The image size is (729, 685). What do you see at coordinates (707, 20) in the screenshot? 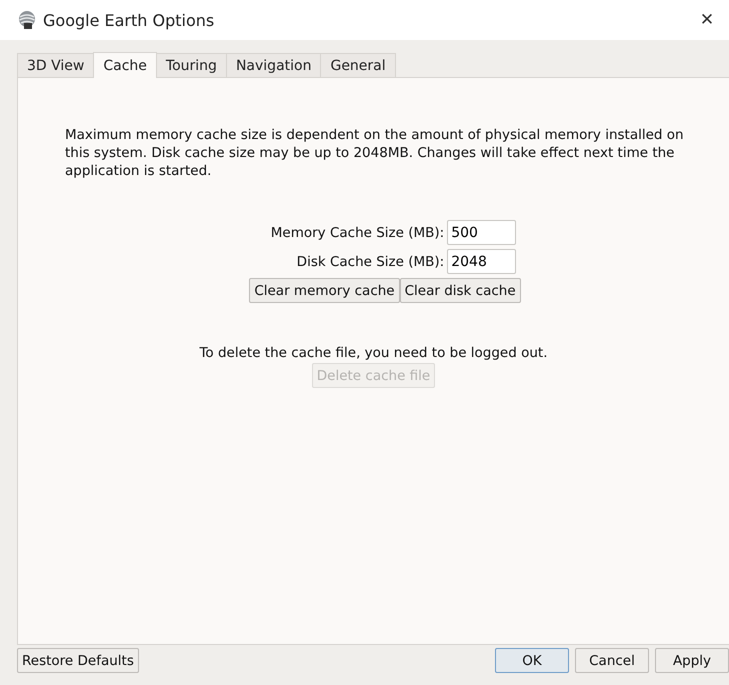
I see `close-button: ✕` at bounding box center [707, 20].